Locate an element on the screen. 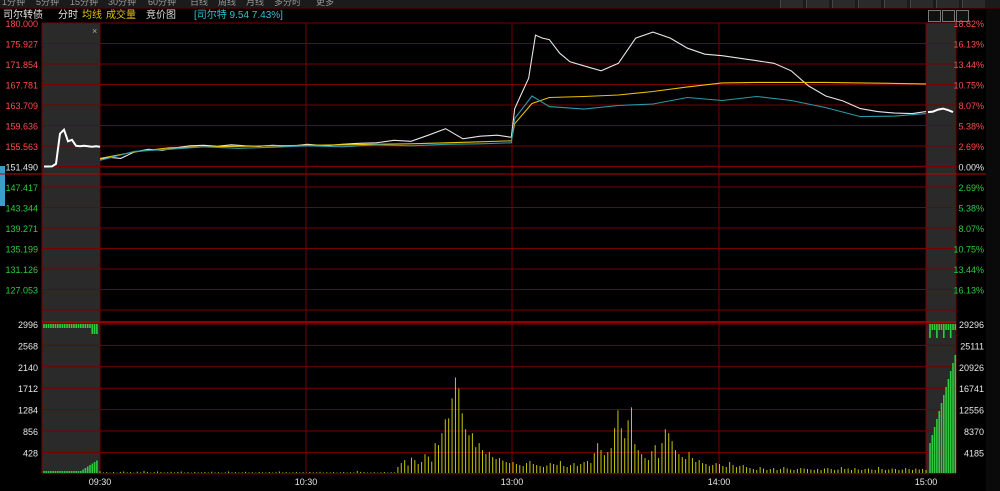  volume-tick-label-right: 29296 is located at coordinates (971, 325).